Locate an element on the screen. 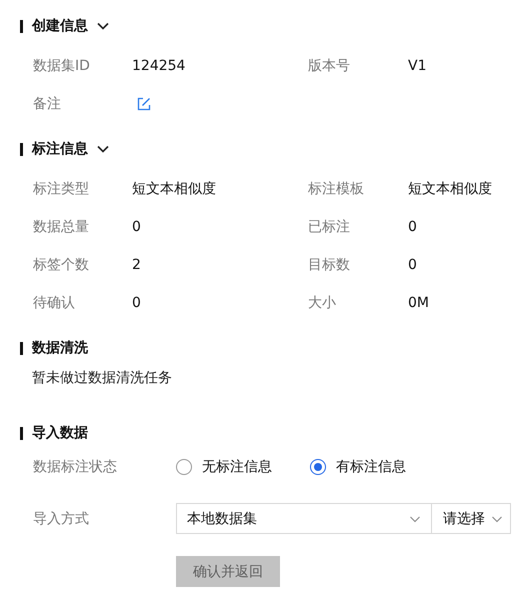 The width and height of the screenshot is (531, 598). field-label: 备注 is located at coordinates (47, 104).